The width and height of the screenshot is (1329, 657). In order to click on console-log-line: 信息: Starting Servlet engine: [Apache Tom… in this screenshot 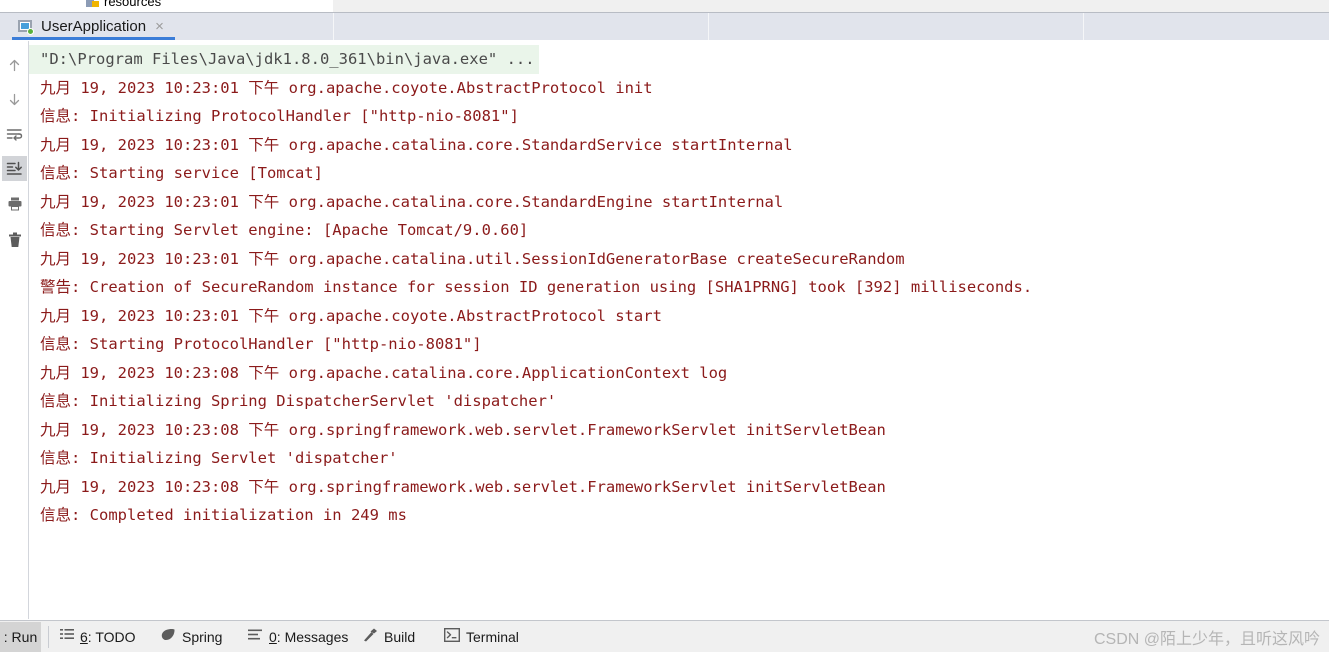, I will do `click(284, 230)`.